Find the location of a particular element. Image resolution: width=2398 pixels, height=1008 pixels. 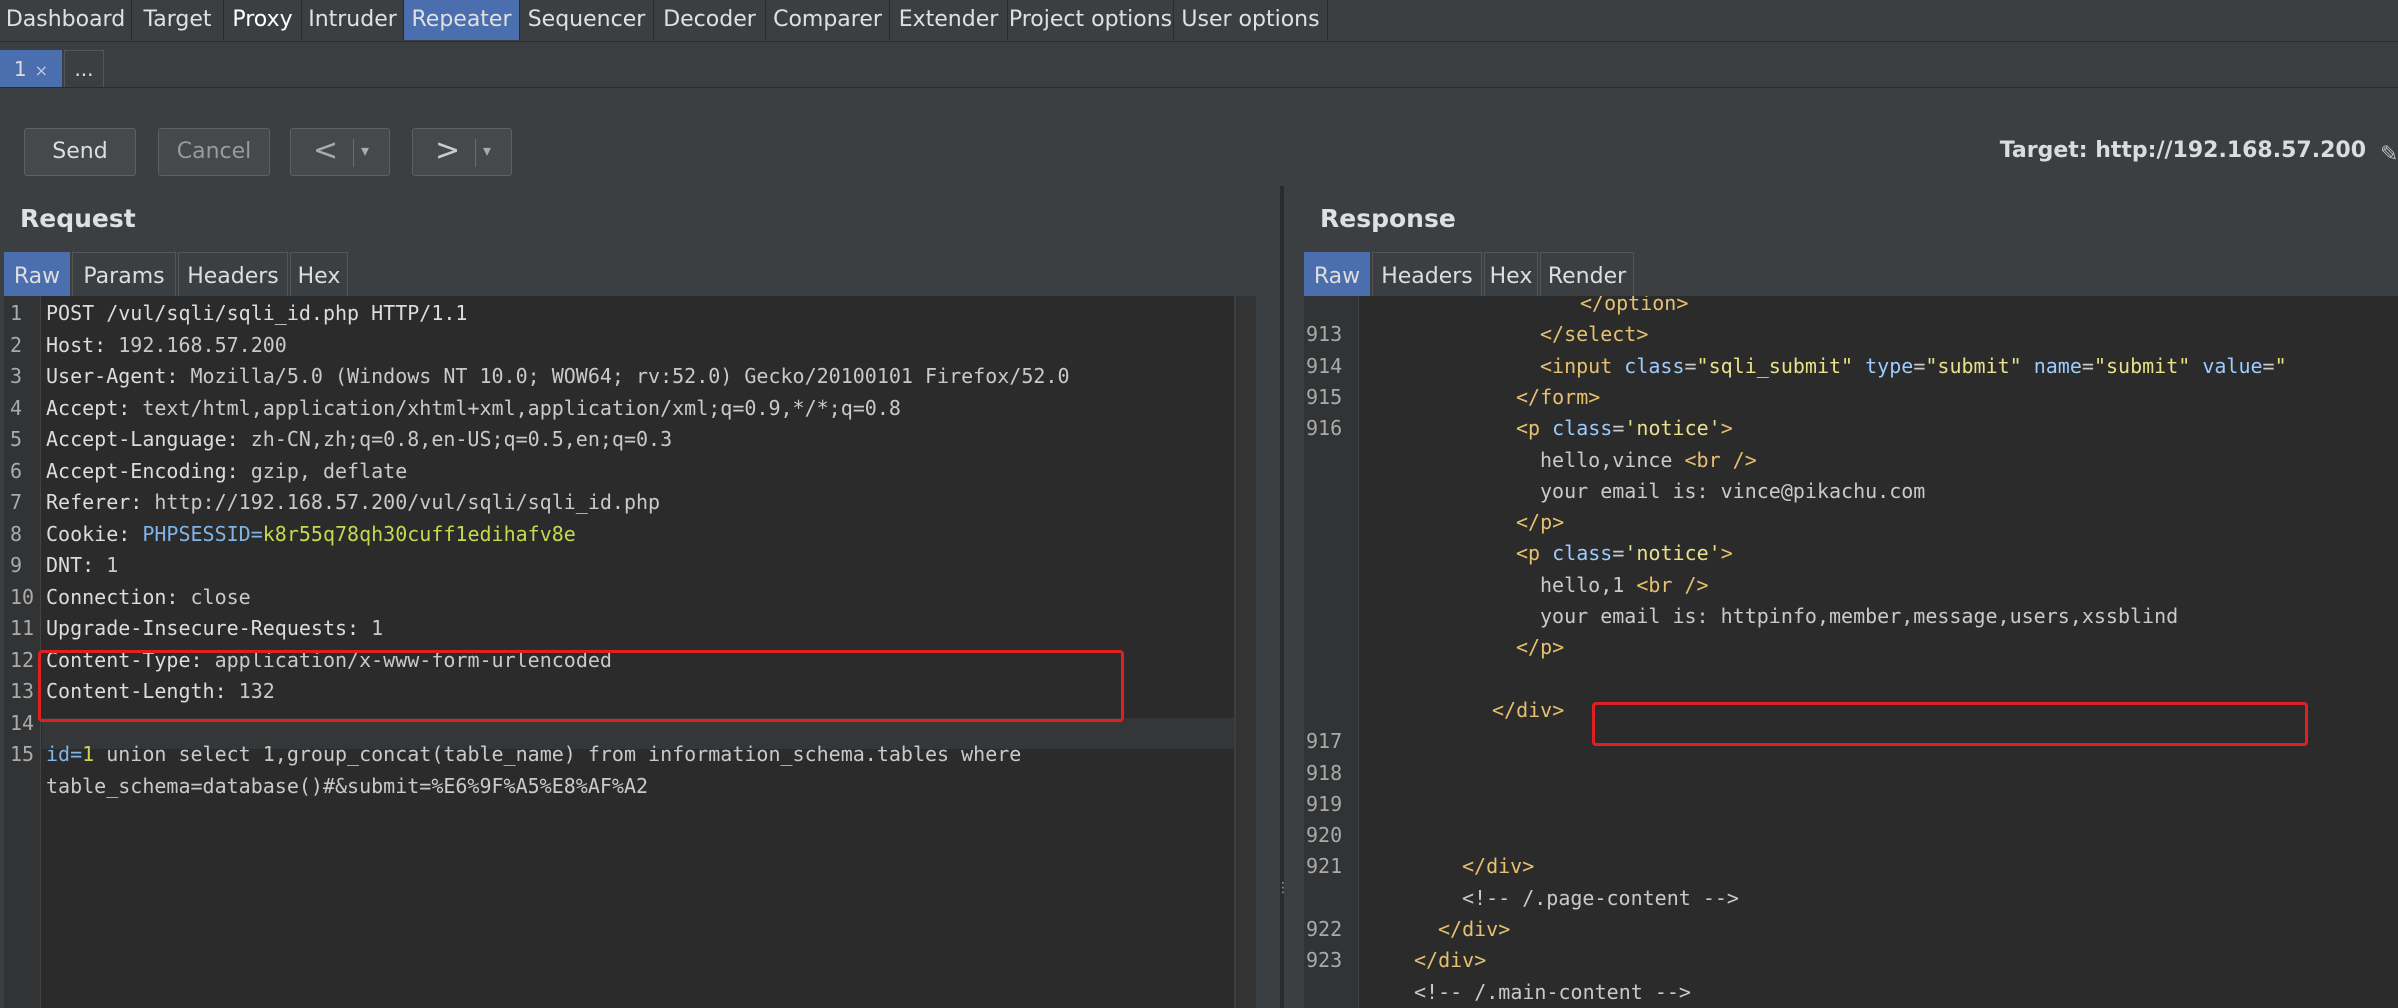

request-tab-hex: Hex is located at coordinates (319, 274).